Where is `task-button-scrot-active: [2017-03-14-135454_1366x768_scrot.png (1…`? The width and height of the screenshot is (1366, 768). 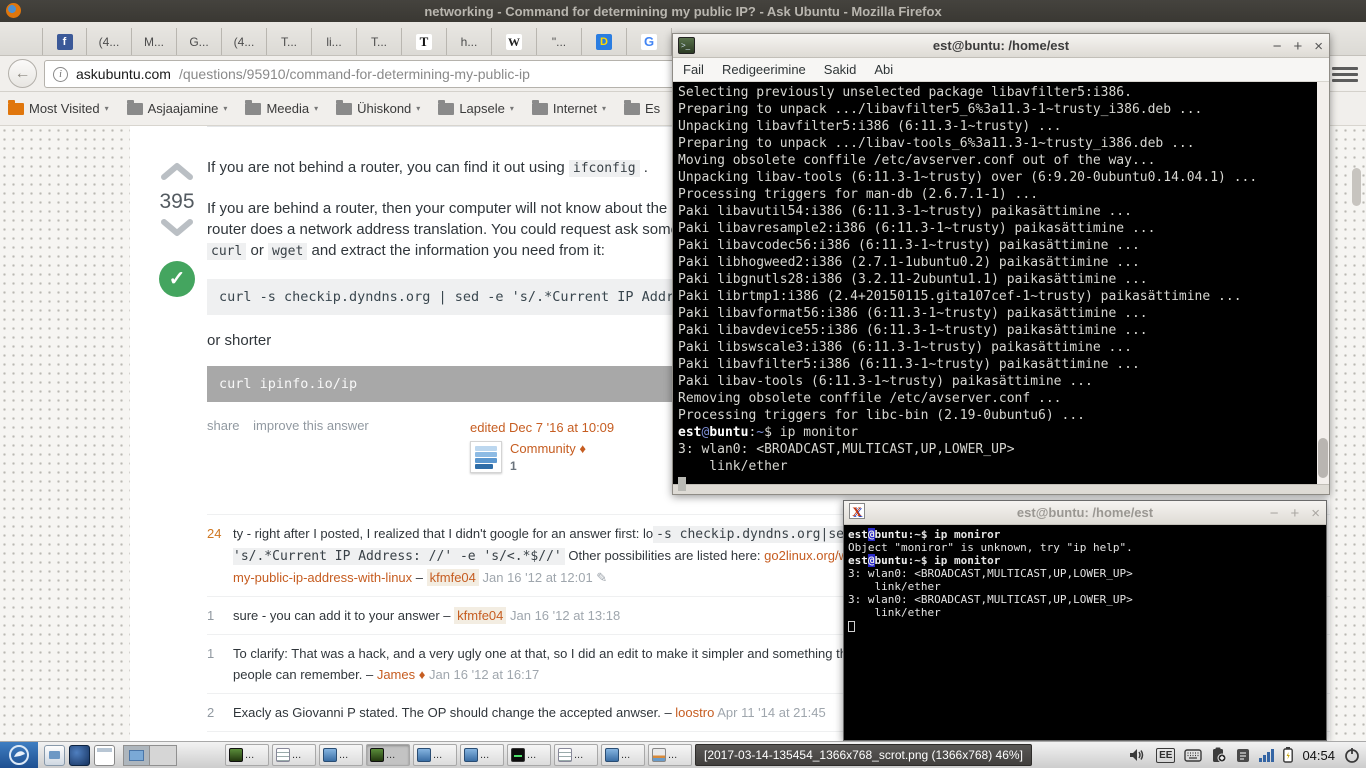 task-button-scrot-active: [2017-03-14-135454_1366x768_scrot.png (1… is located at coordinates (863, 755).